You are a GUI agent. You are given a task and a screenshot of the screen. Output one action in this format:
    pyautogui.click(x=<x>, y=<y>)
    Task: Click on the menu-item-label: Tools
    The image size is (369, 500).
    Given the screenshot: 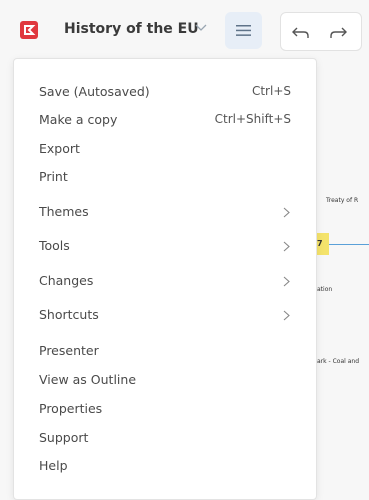 What is the action you would take?
    pyautogui.click(x=54, y=245)
    